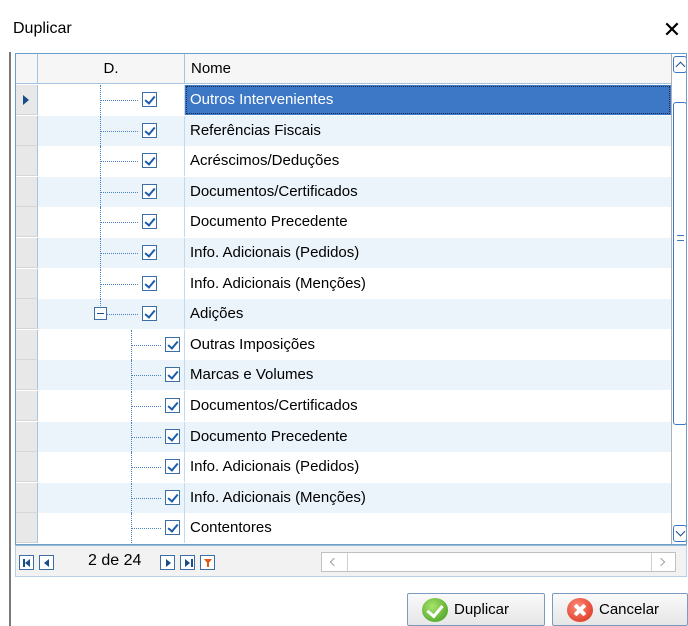 This screenshot has height=626, width=688. I want to click on scroll-left-icon, so click(333, 562).